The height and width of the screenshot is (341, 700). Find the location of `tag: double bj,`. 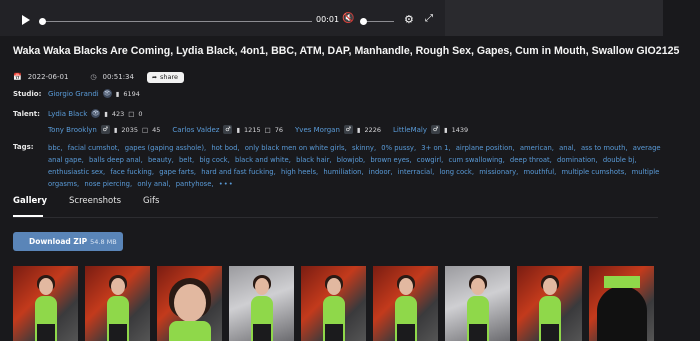

tag: double bj, is located at coordinates (620, 160).